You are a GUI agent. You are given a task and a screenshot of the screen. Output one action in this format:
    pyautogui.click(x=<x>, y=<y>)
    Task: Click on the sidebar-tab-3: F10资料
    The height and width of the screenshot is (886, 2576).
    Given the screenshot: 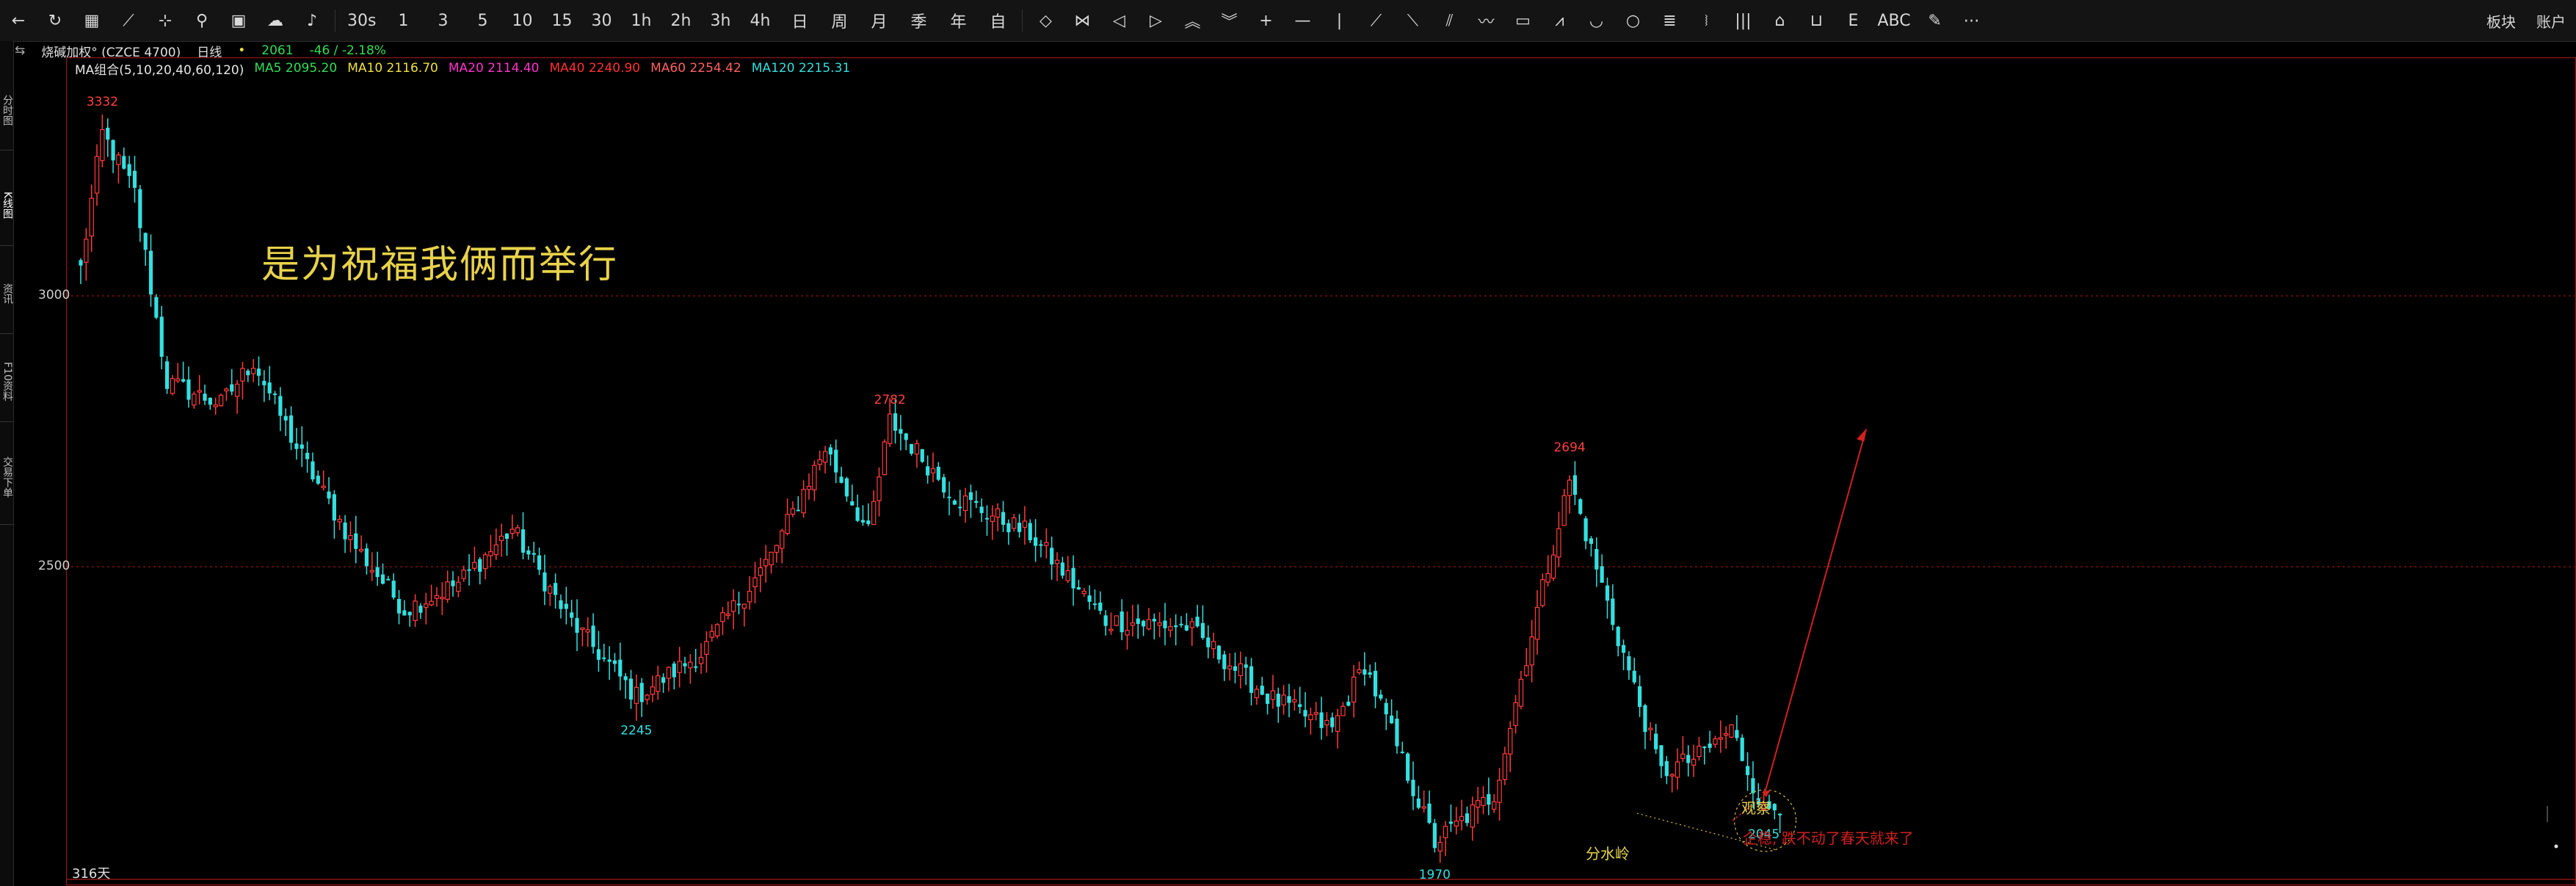 What is the action you would take?
    pyautogui.click(x=6, y=382)
    